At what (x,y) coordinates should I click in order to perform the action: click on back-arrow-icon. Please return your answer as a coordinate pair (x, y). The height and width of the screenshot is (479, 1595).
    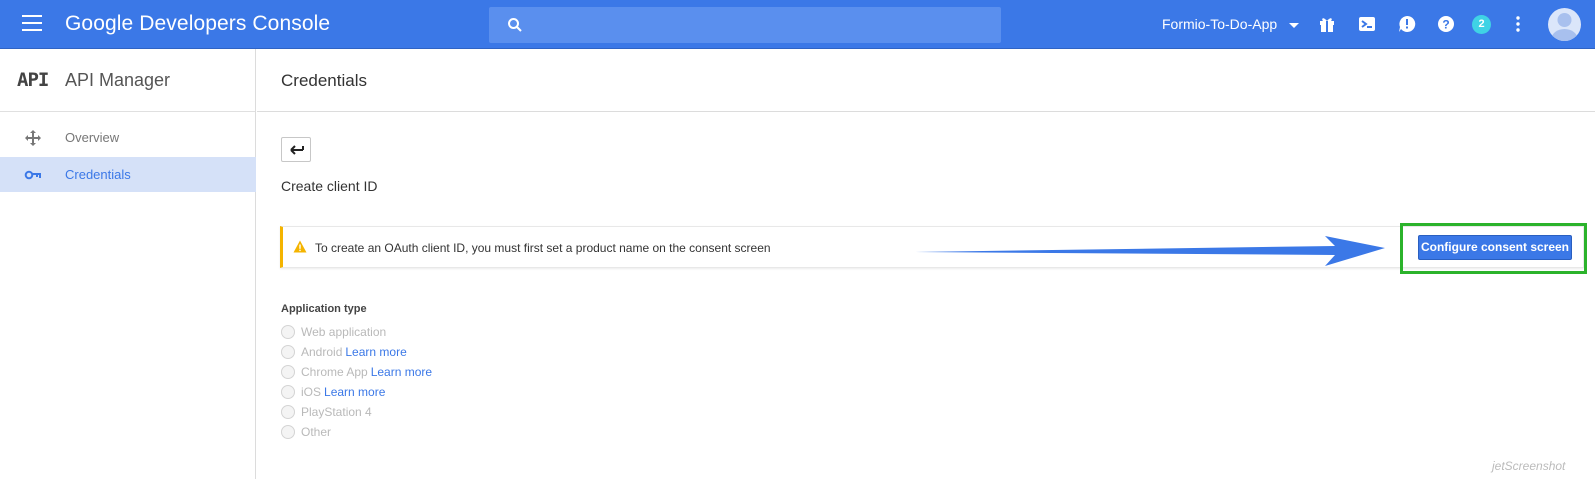
    Looking at the image, I should click on (297, 150).